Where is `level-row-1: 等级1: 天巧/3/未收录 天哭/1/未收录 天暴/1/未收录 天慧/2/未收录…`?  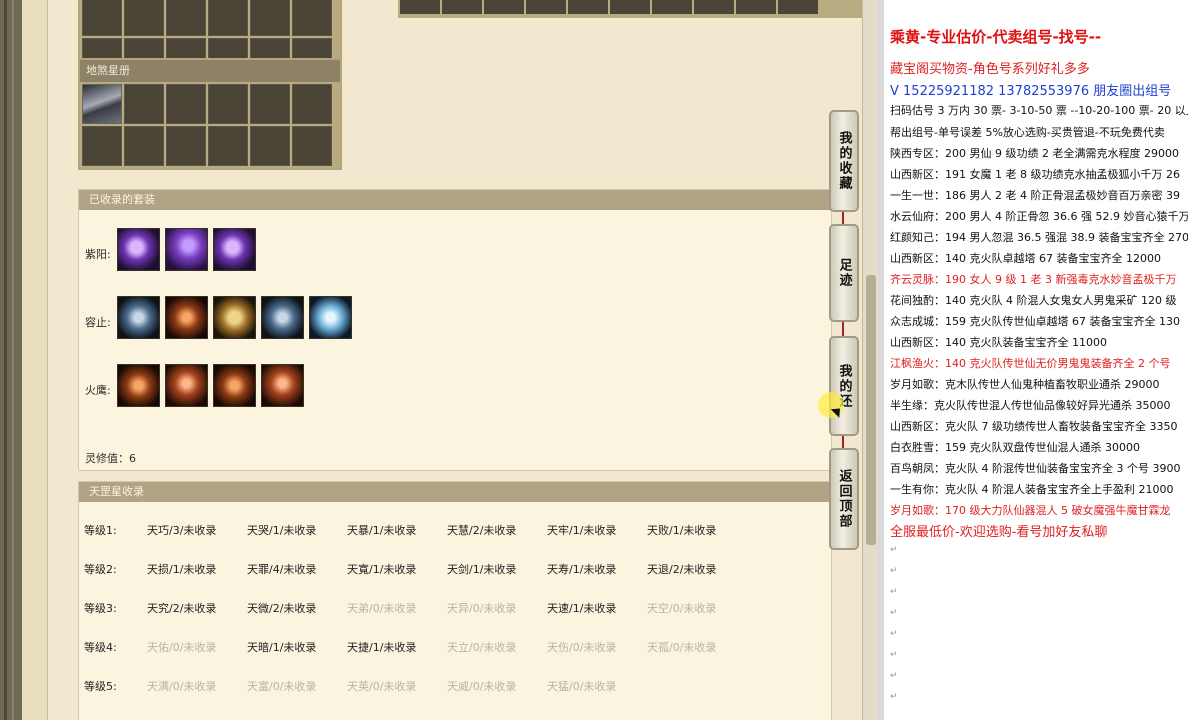 level-row-1: 等级1: 天巧/3/未收录 天哭/1/未收录 天暴/1/未收录 天慧/2/未收录… is located at coordinates (456, 530).